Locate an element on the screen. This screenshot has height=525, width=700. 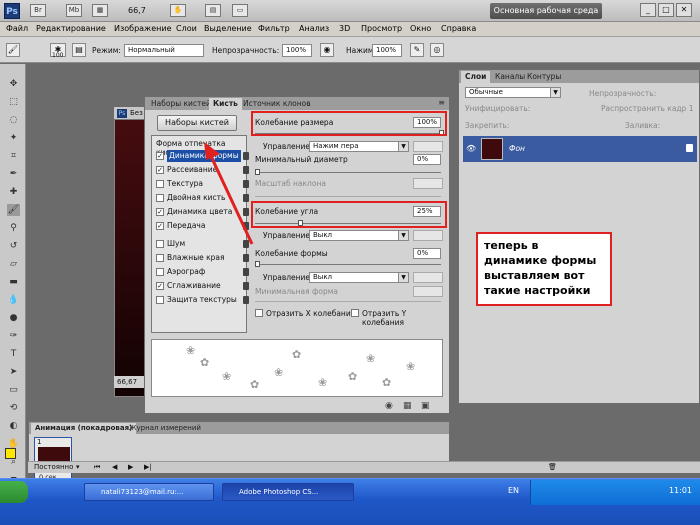
blur-tool-icon: 💧 is located at coordinates (13, 300).